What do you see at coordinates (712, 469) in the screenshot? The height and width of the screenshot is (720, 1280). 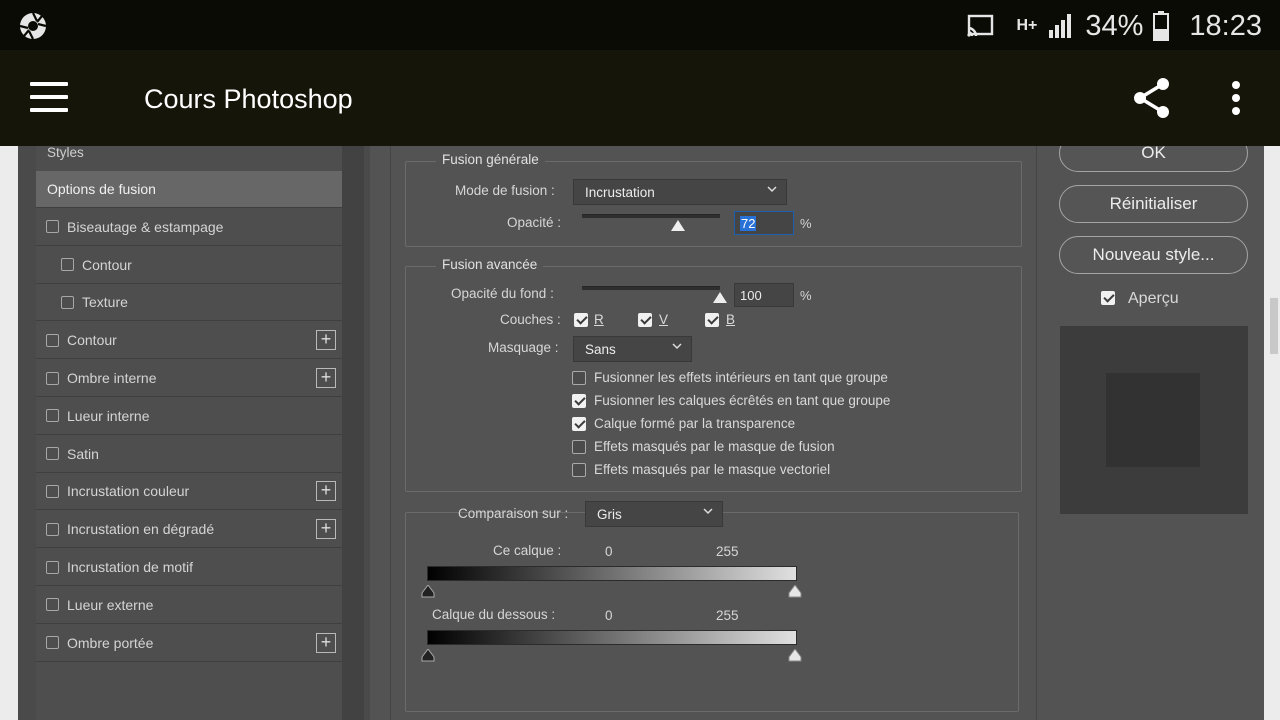 I see `advanced-option-label: Effets masqués par le masque vectoriel` at bounding box center [712, 469].